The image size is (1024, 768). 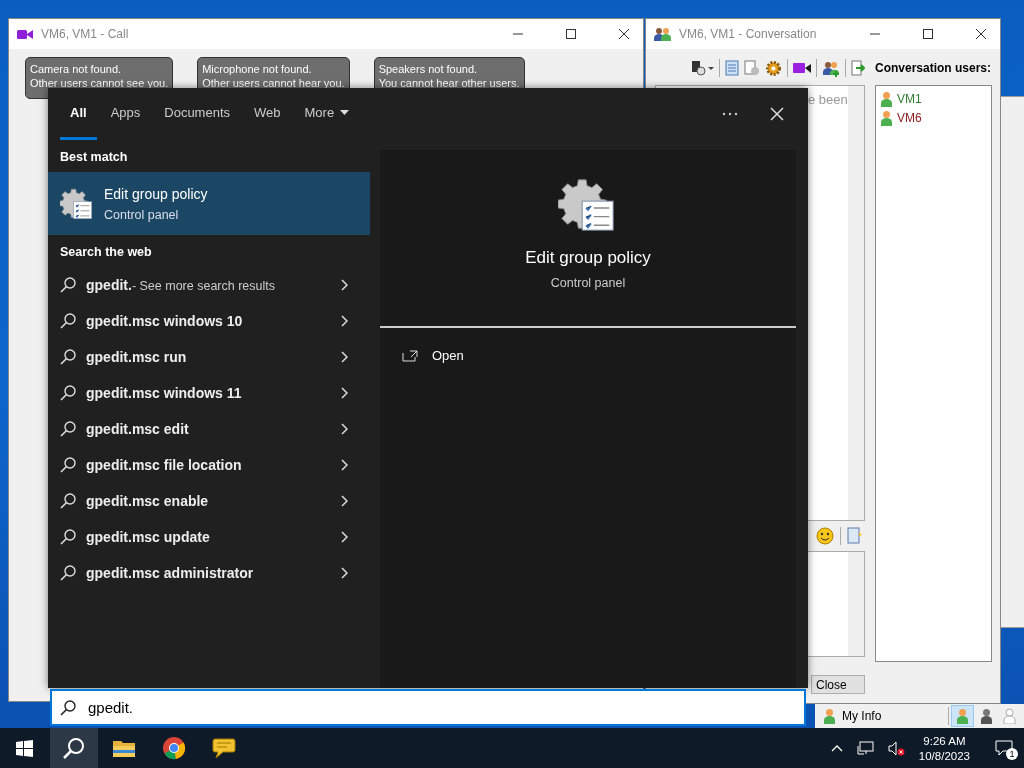 What do you see at coordinates (703, 68) in the screenshot?
I see `status-menu-icon` at bounding box center [703, 68].